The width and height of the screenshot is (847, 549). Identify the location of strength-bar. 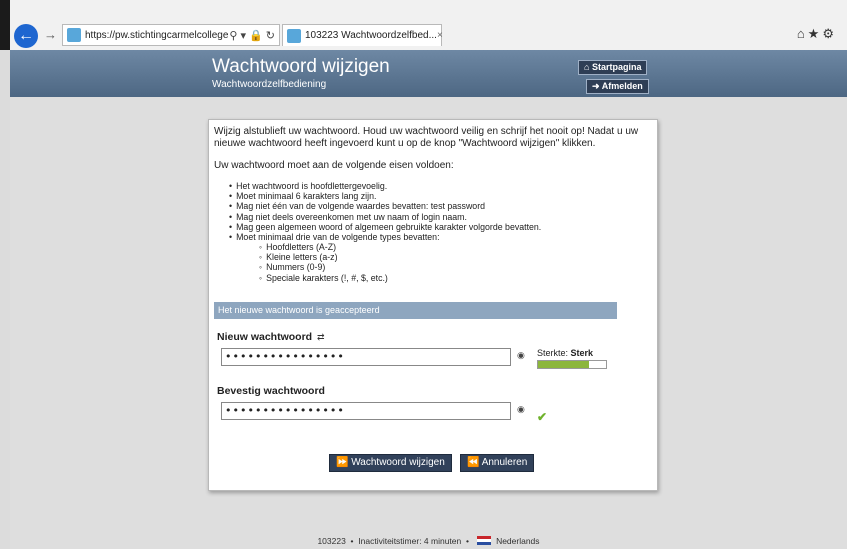
(572, 364).